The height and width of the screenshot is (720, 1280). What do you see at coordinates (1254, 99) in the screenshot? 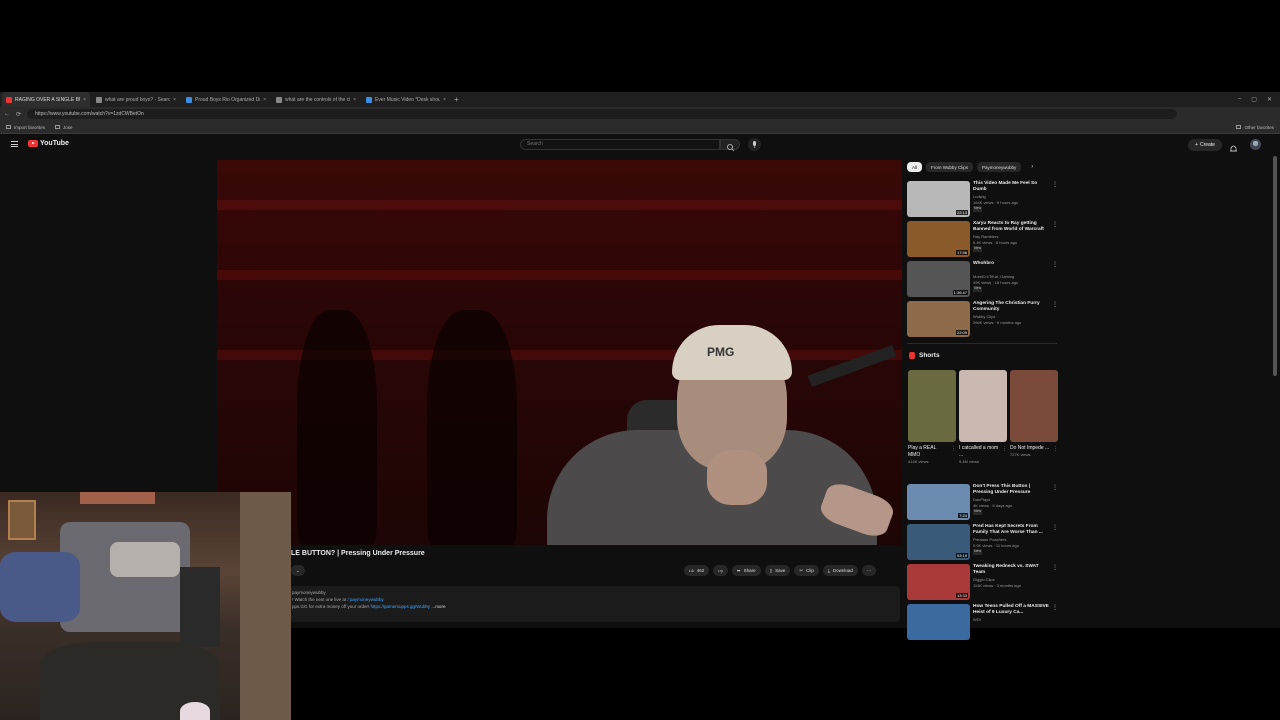
I see `maximize-icon: ▢` at bounding box center [1254, 99].